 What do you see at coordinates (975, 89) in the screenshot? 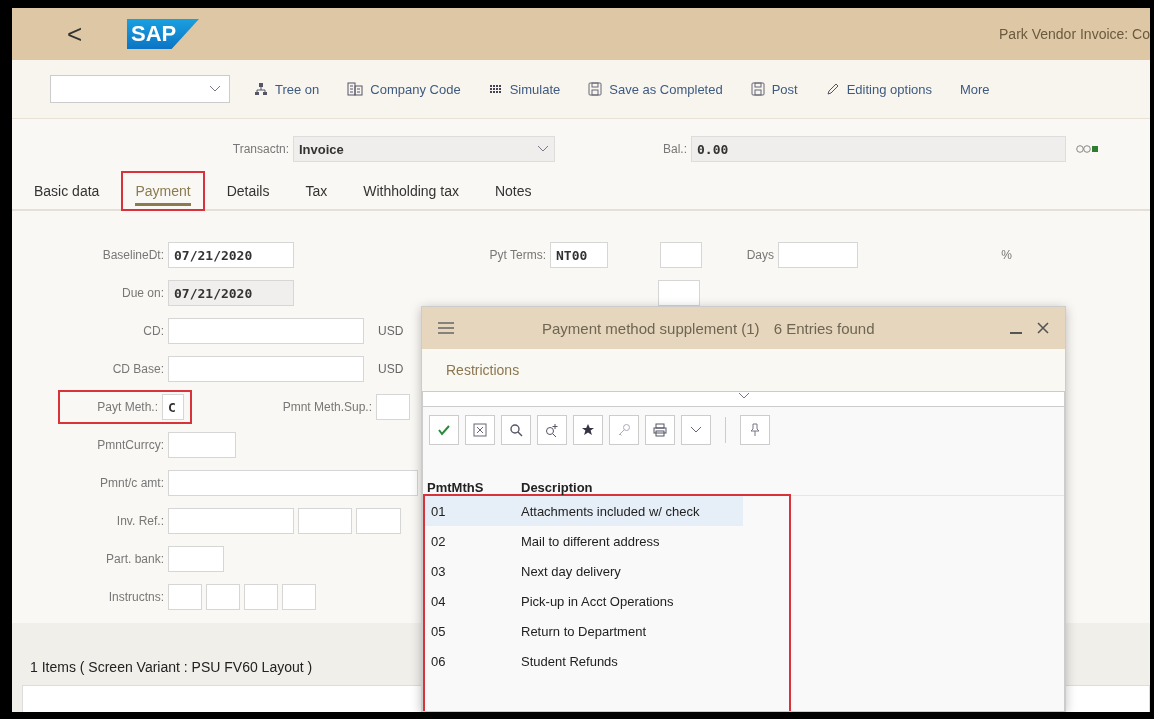
I see `more-button: More` at bounding box center [975, 89].